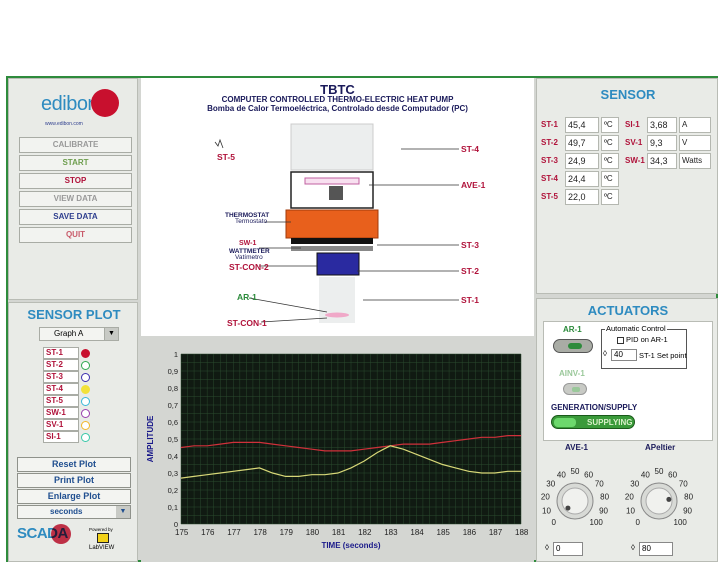  What do you see at coordinates (575, 501) in the screenshot?
I see `ave1-knob-face` at bounding box center [575, 501].